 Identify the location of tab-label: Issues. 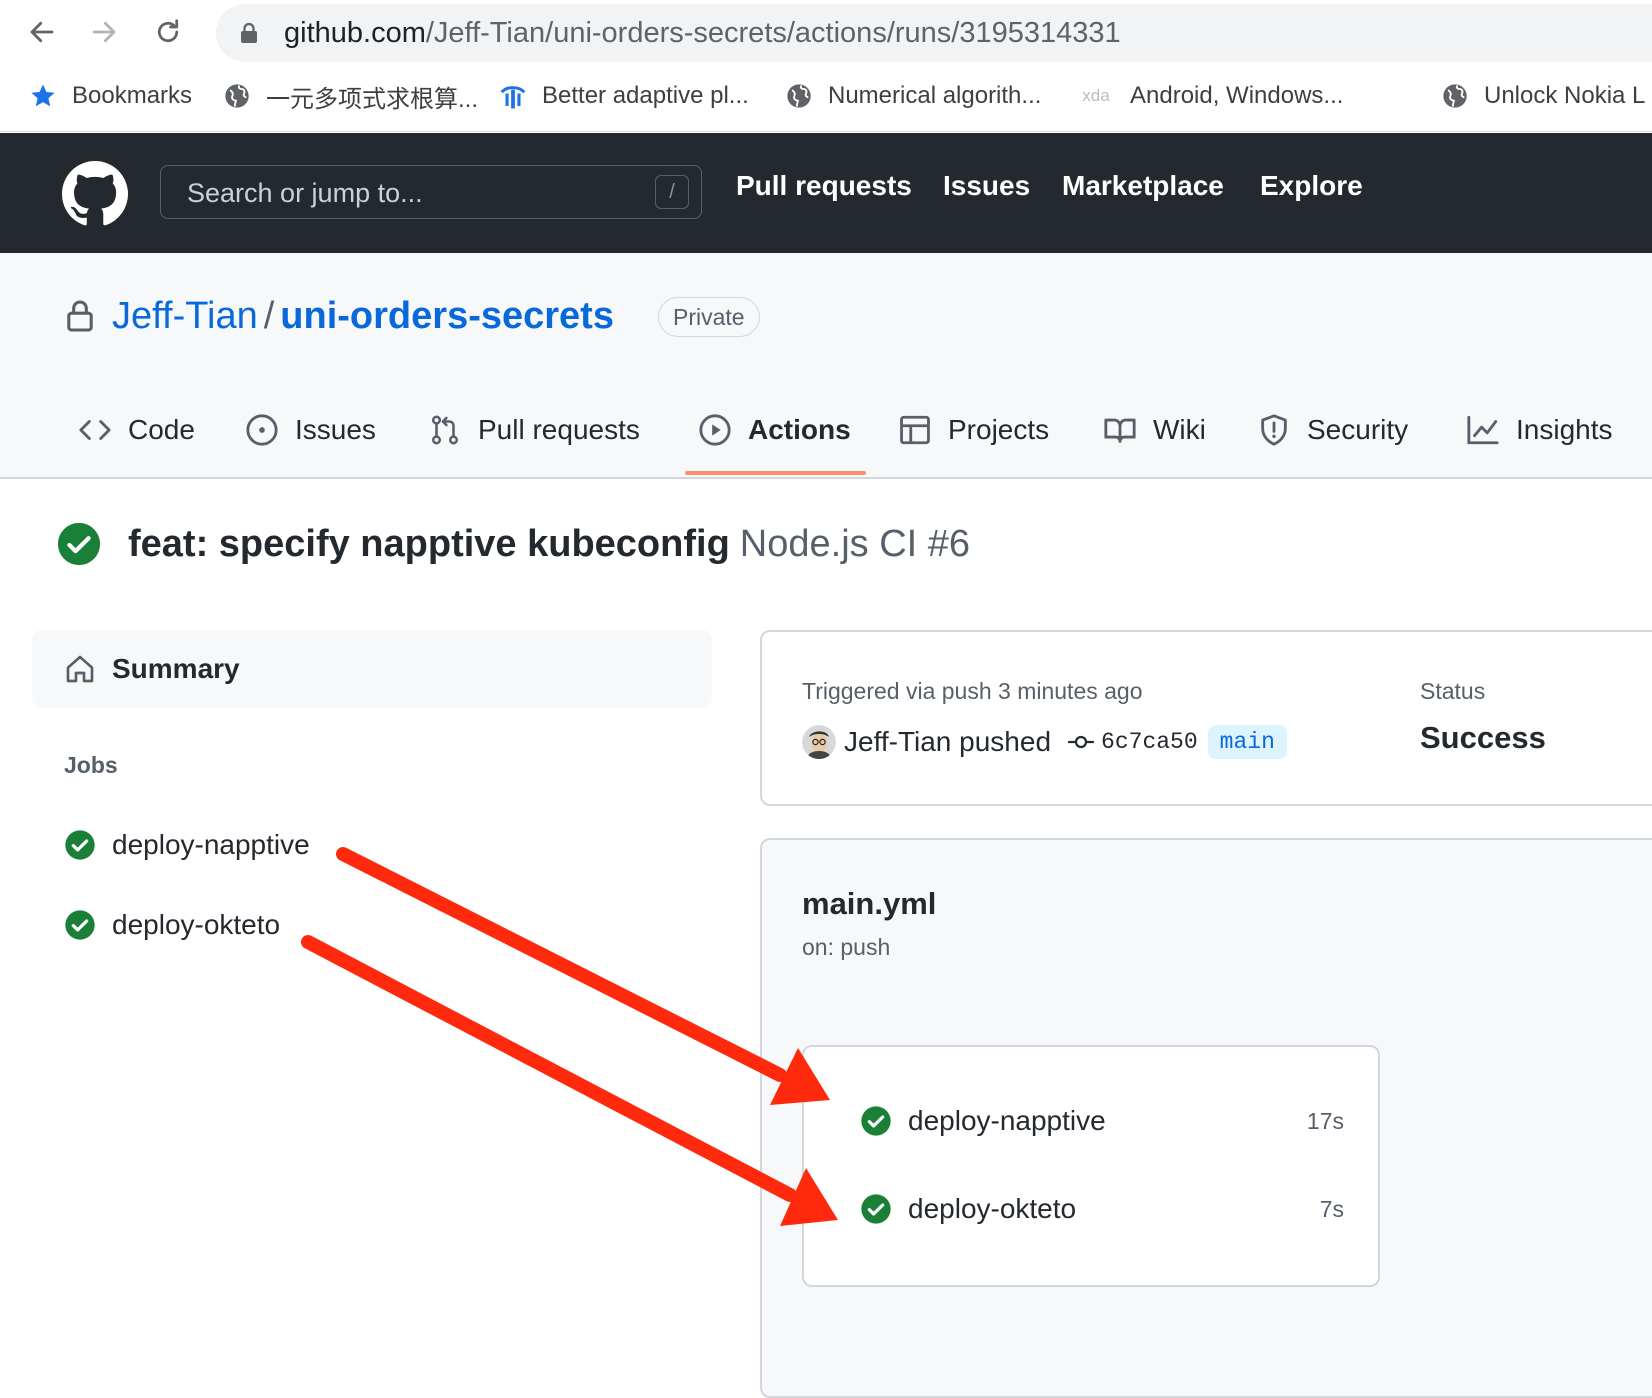
(335, 429).